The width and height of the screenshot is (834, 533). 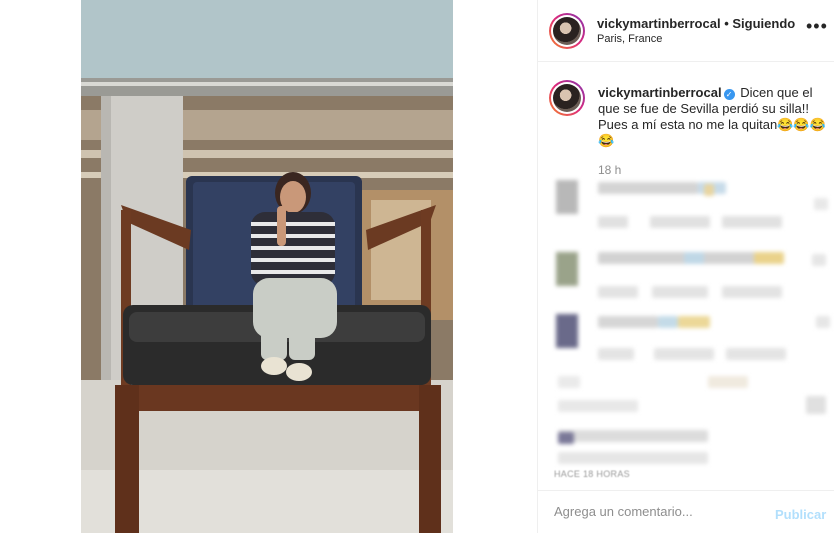 What do you see at coordinates (567, 31) in the screenshot?
I see `header-avatar` at bounding box center [567, 31].